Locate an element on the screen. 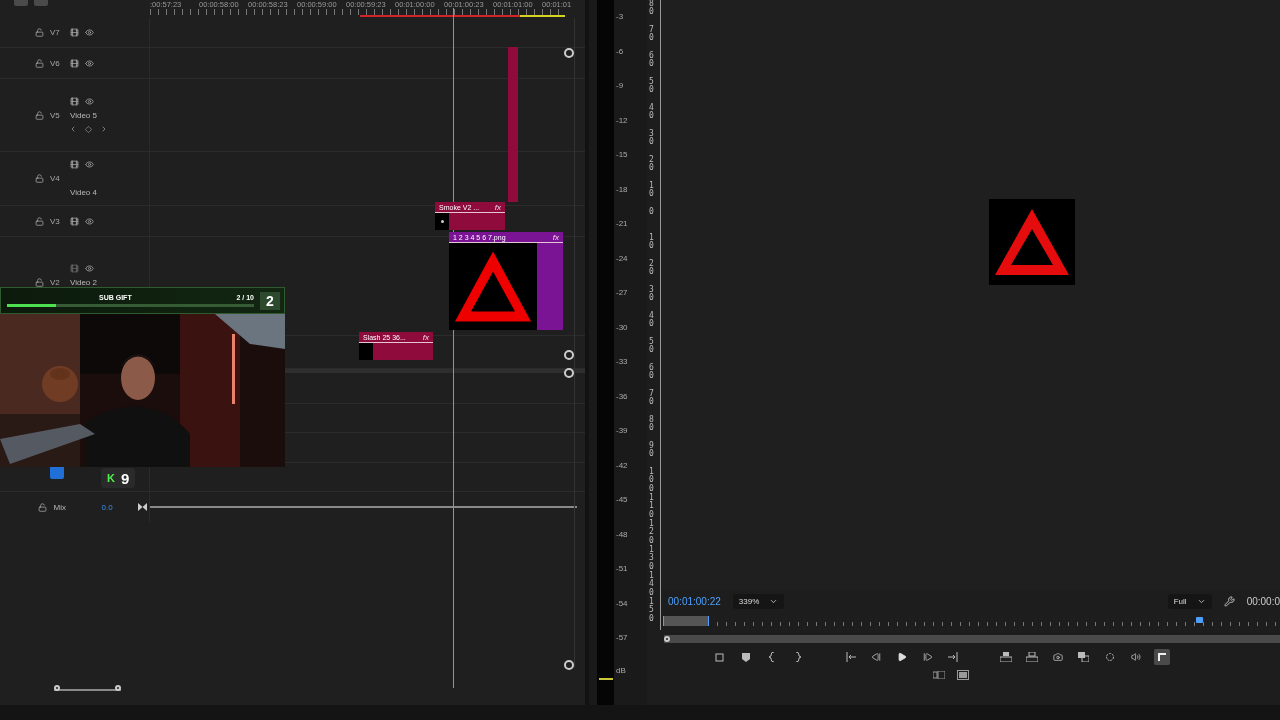  meter-scale-label: -6 is located at coordinates (620, 51).